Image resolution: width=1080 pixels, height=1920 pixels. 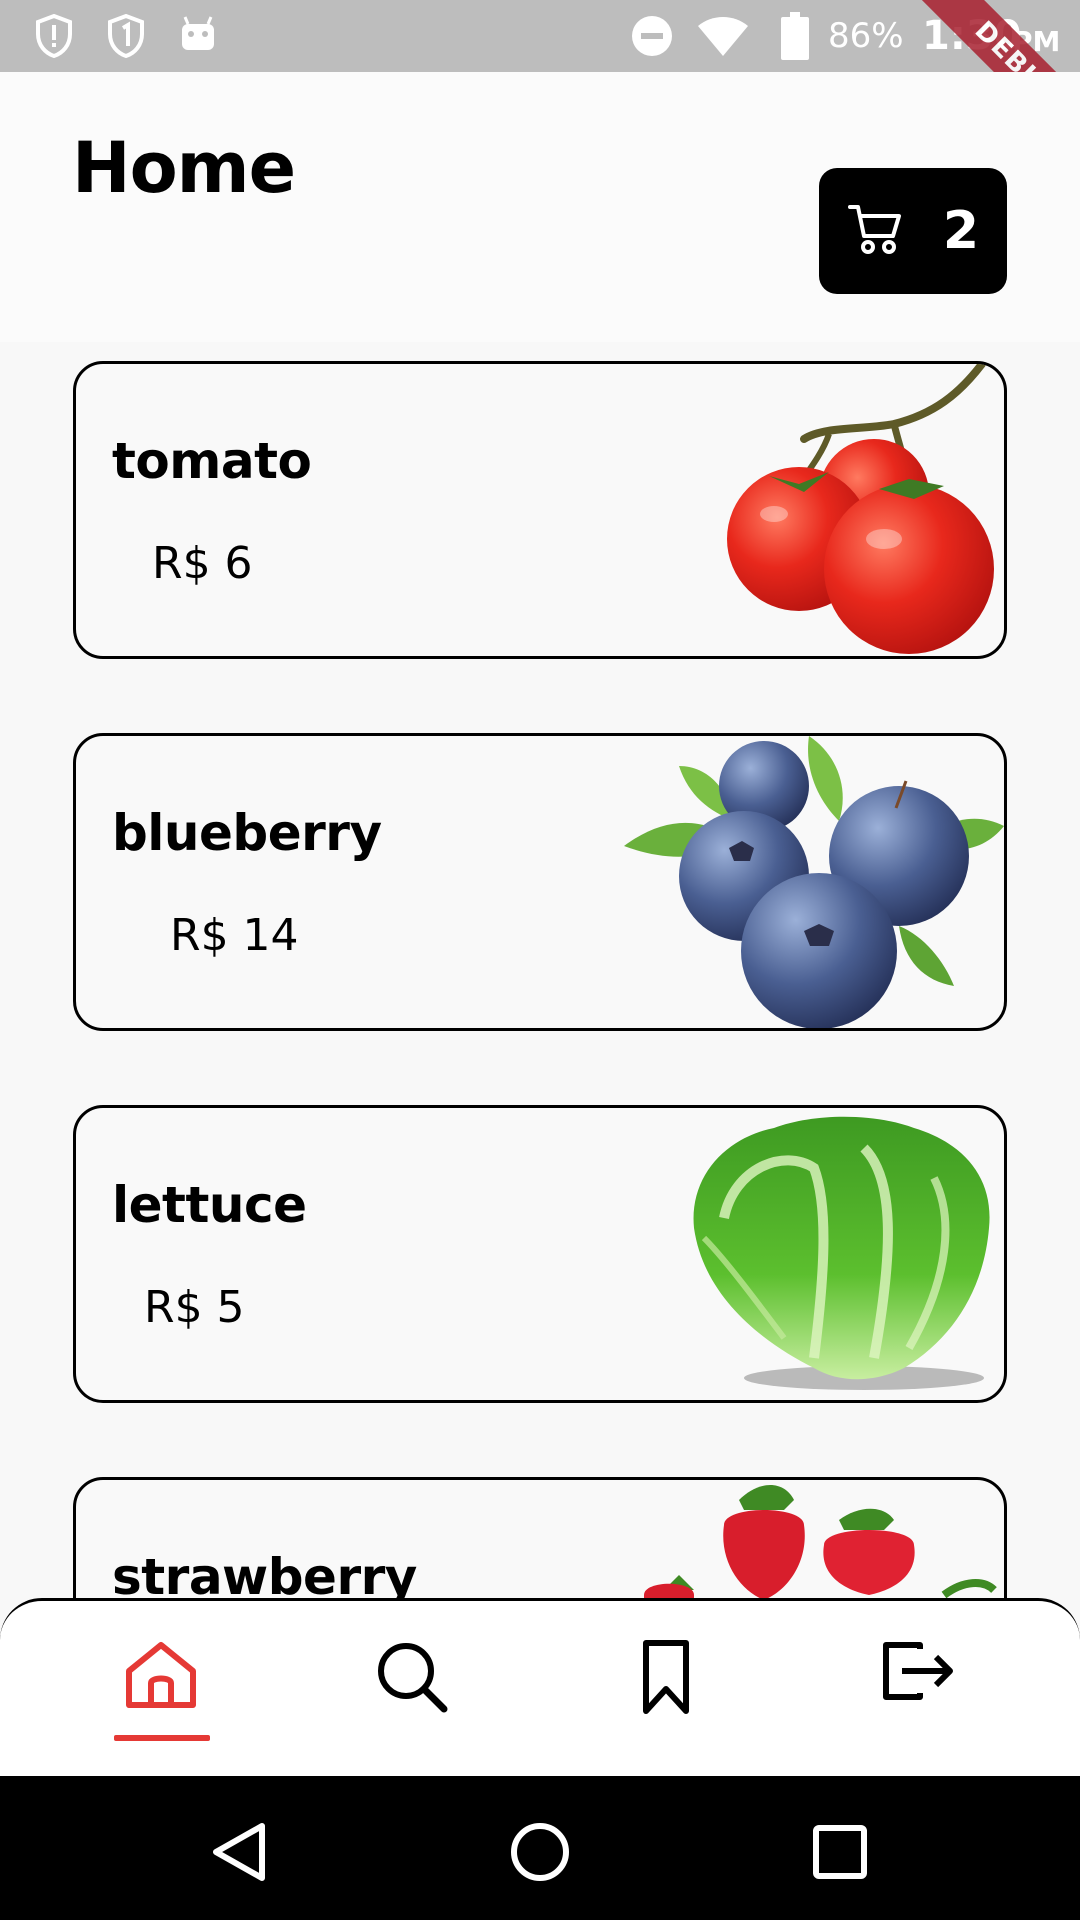 I want to click on bookmark-icon, so click(x=666, y=1679).